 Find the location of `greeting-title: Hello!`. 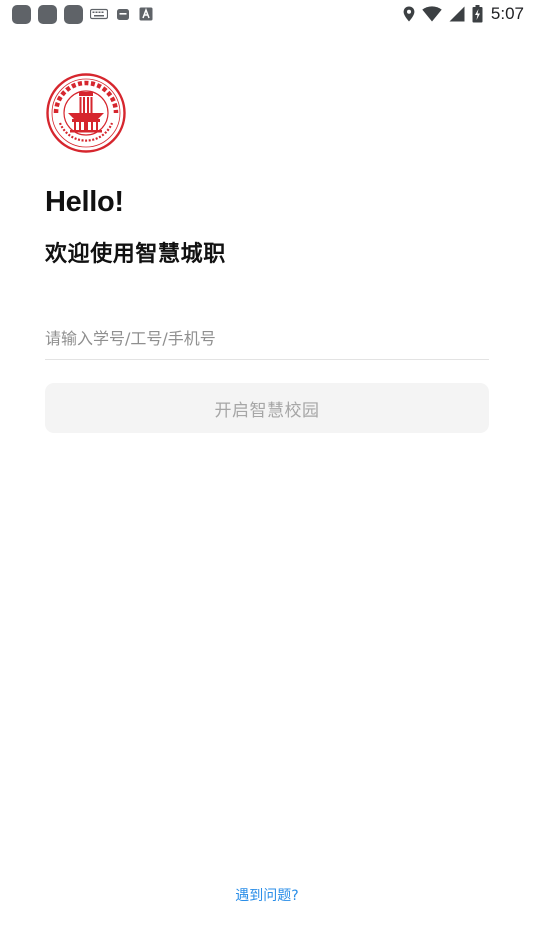

greeting-title: Hello! is located at coordinates (84, 202).